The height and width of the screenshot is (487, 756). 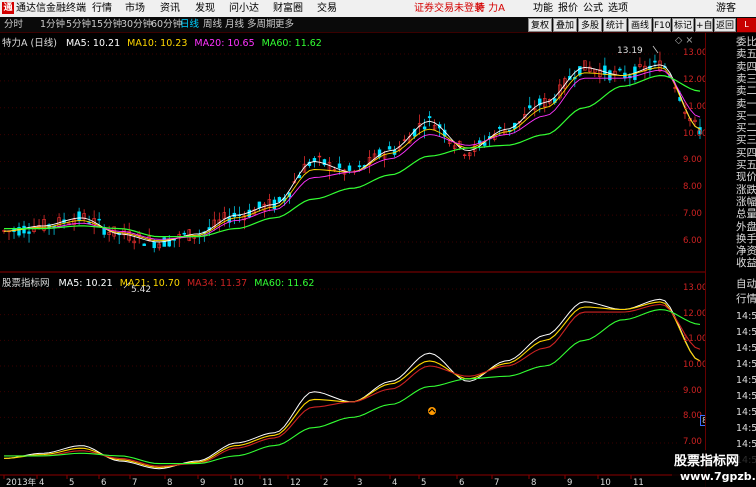 What do you see at coordinates (261, 25) in the screenshot?
I see `tf-multi-period: 多周期` at bounding box center [261, 25].